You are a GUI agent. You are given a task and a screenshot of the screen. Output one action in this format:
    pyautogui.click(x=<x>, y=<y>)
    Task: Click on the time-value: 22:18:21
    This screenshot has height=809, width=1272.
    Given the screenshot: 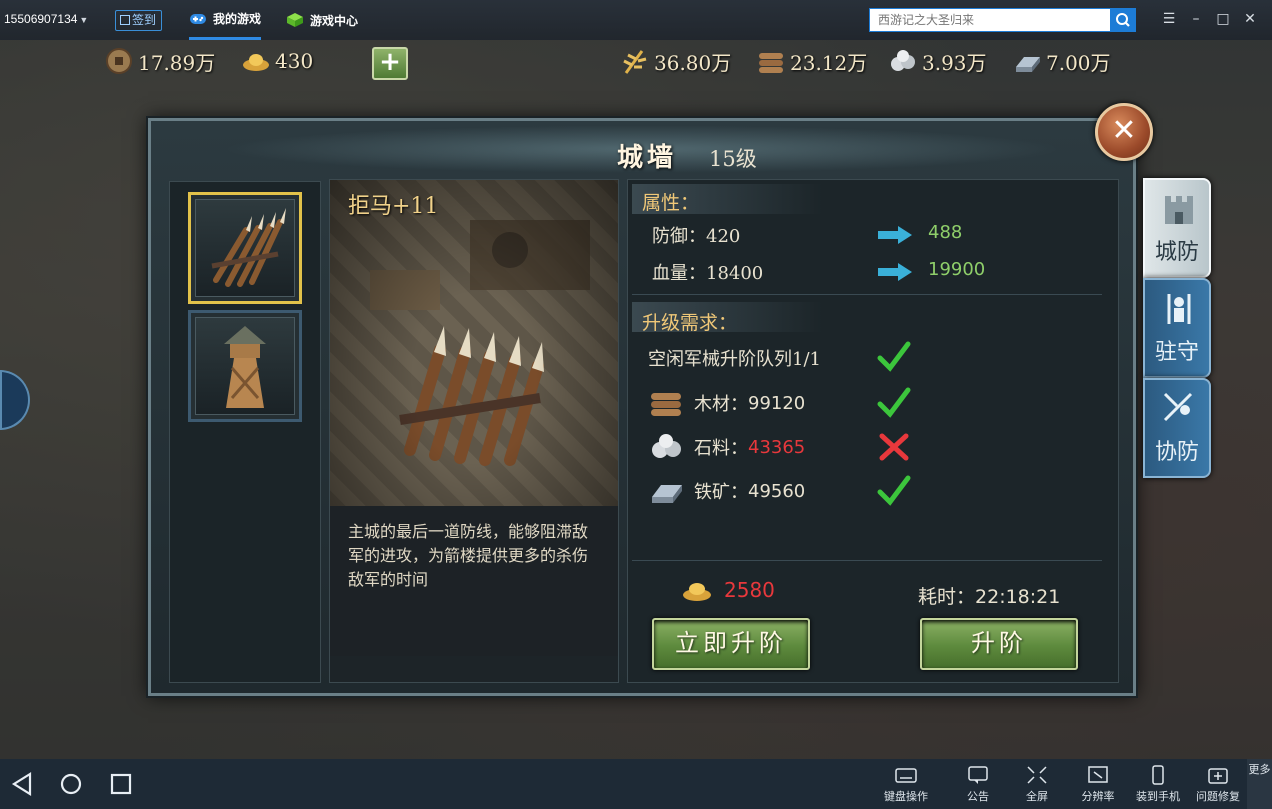 What is the action you would take?
    pyautogui.click(x=1018, y=597)
    